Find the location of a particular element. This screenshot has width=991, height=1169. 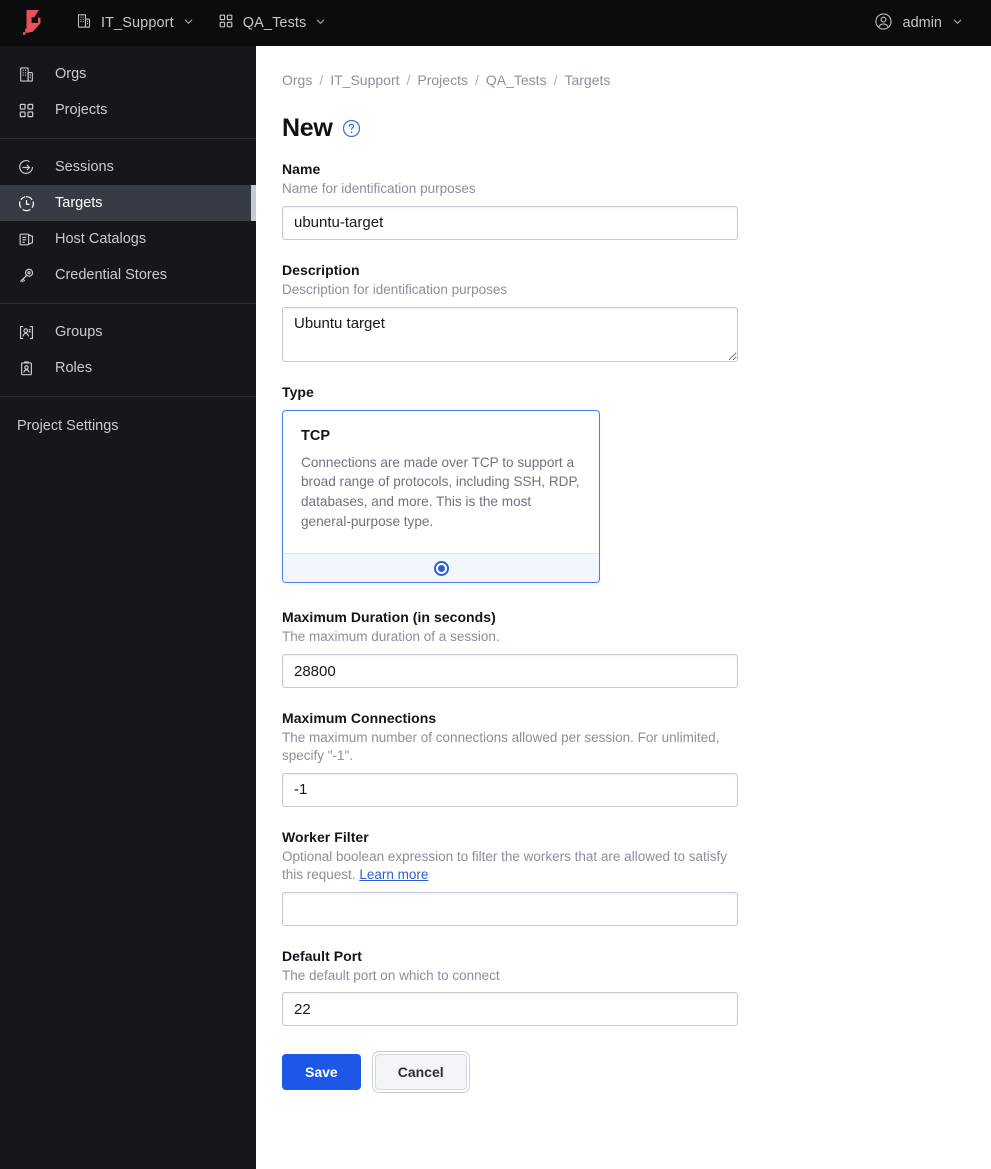

breadcrumb-item-targets: Targets is located at coordinates (587, 80).